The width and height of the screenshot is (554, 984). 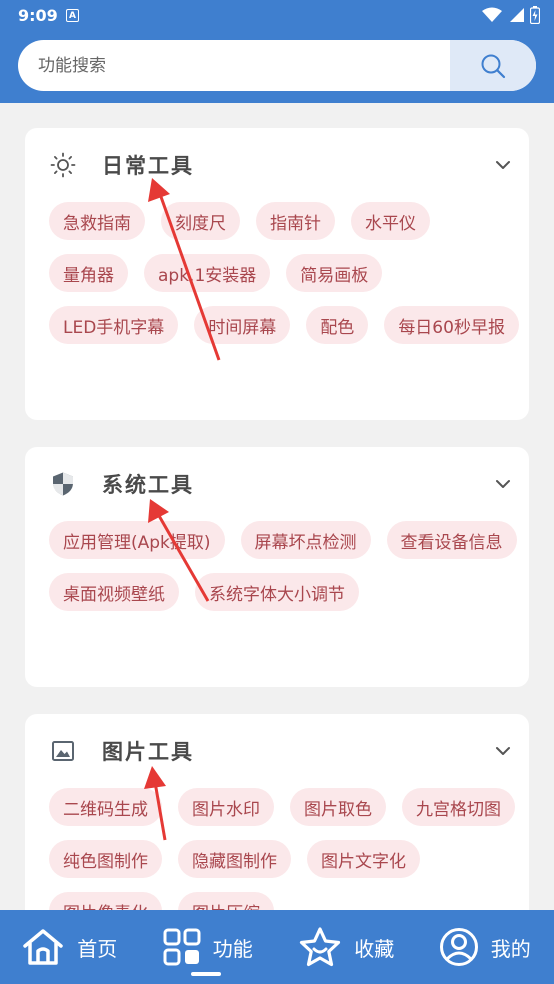 What do you see at coordinates (374, 948) in the screenshot?
I see `nav-label: 收藏` at bounding box center [374, 948].